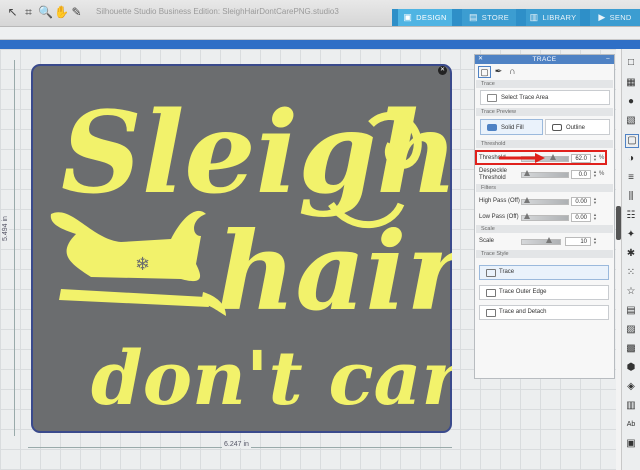  I want to click on trace-and-detach-label: Trace and Detach, so click(523, 312).